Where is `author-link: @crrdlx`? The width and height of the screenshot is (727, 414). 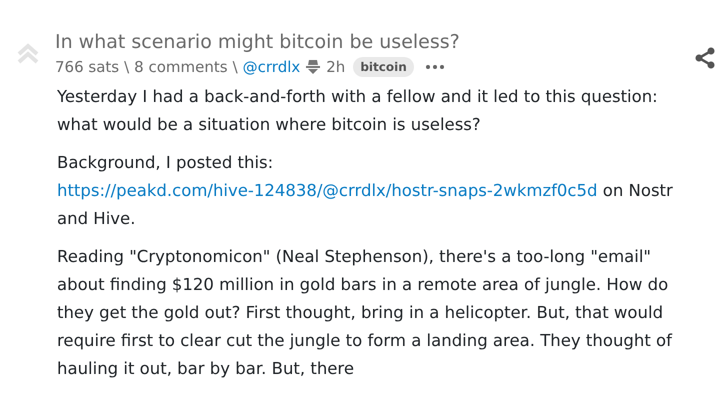 author-link: @crrdlx is located at coordinates (271, 67).